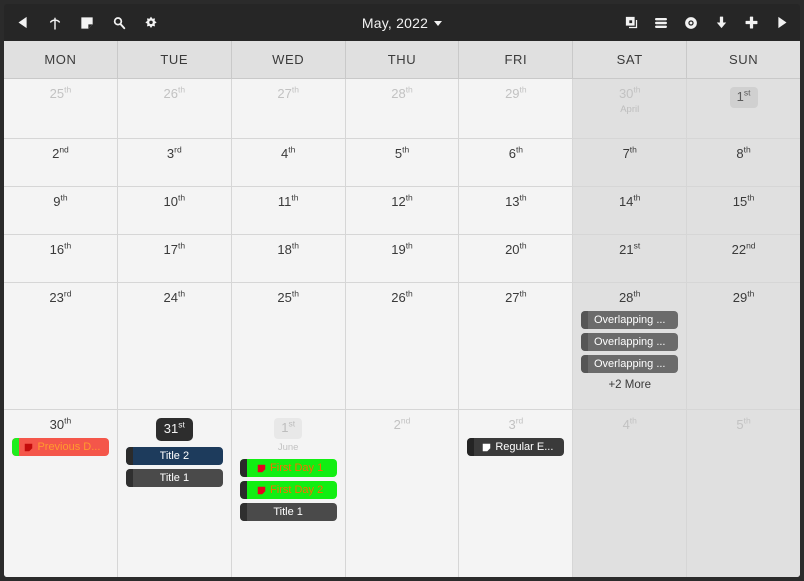  What do you see at coordinates (119, 23) in the screenshot?
I see `search-icon` at bounding box center [119, 23].